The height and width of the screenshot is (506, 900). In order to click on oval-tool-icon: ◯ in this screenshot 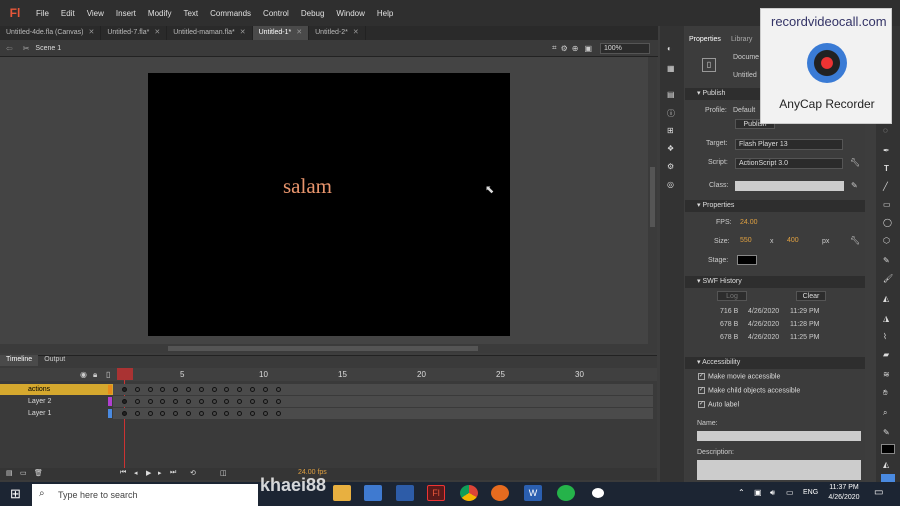, I will do `click(887, 222)`.